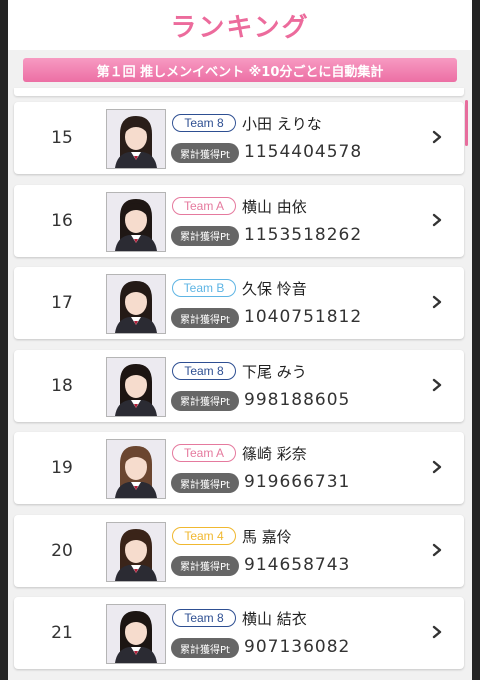  Describe the element at coordinates (62, 138) in the screenshot. I see `rank-number: 15` at that location.